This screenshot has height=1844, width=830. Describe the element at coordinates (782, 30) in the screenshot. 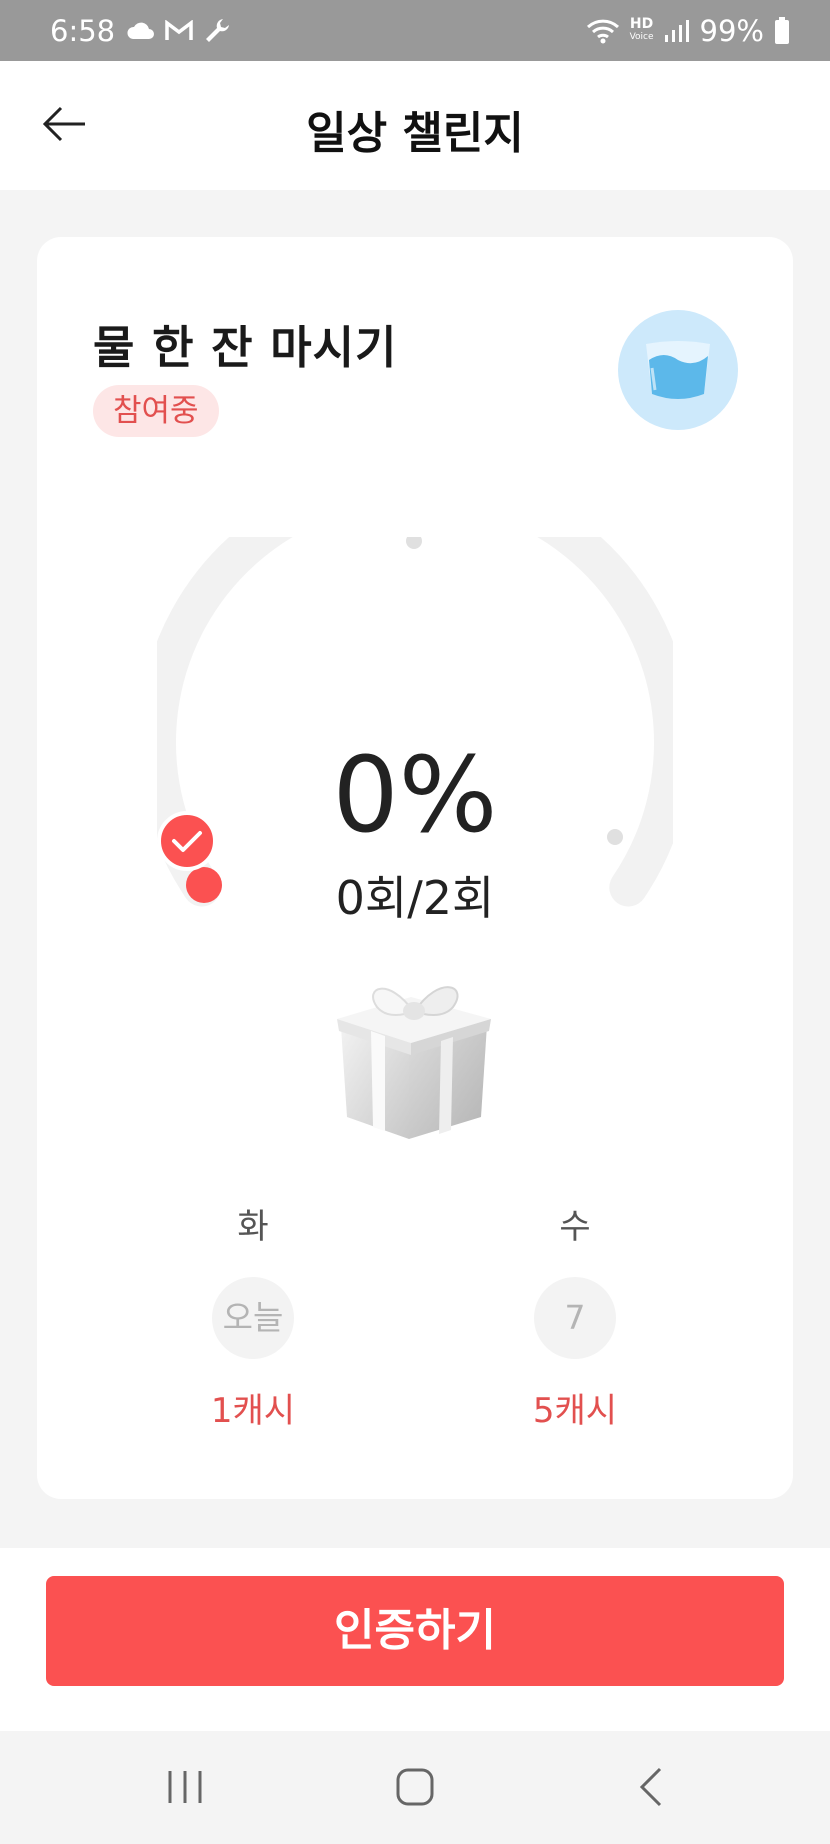

I see `battery-icon` at that location.